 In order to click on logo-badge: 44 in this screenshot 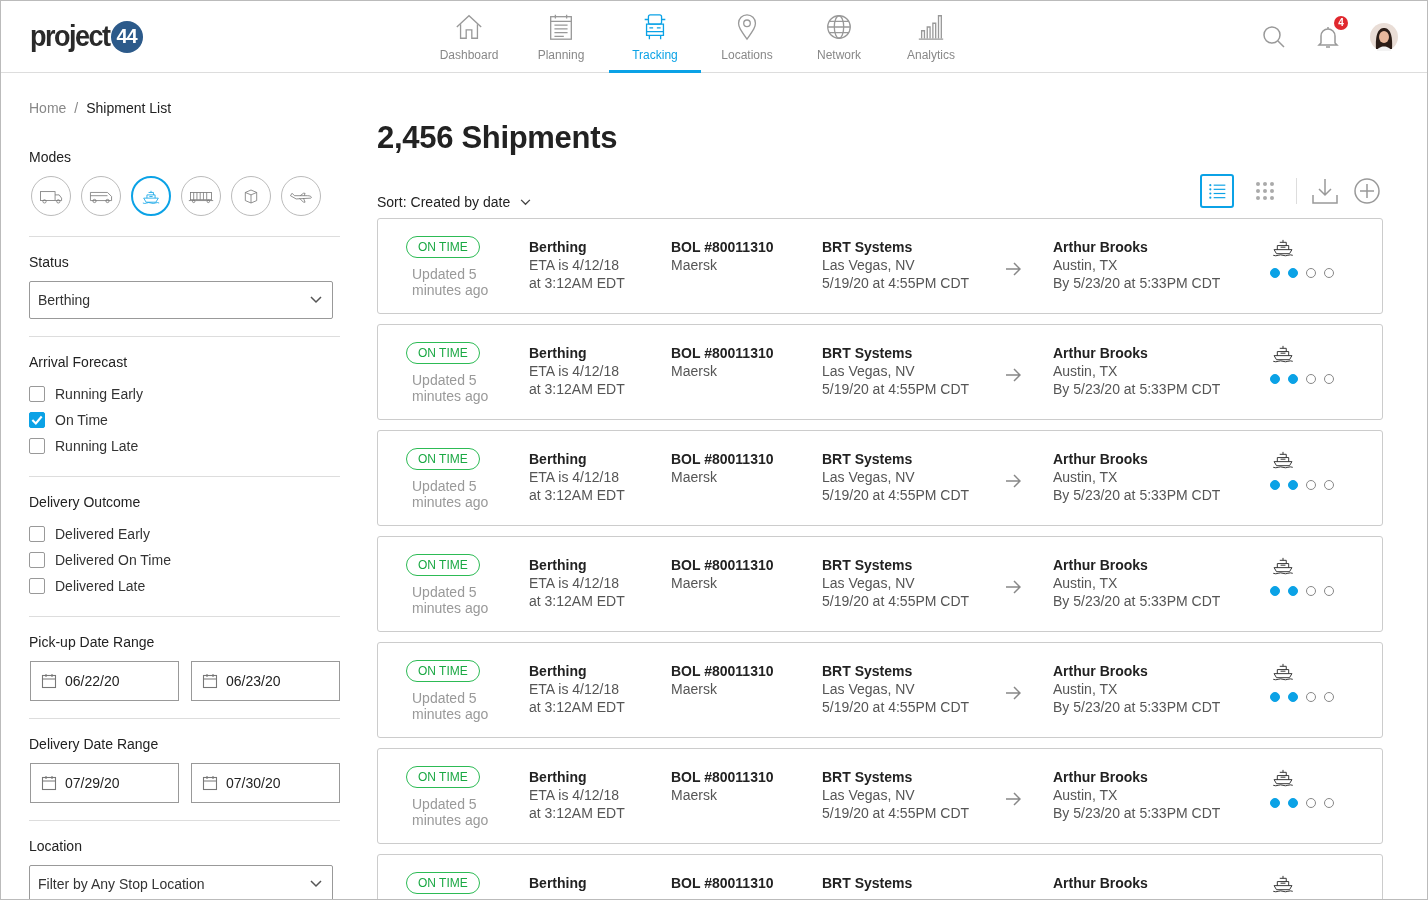, I will do `click(126, 36)`.